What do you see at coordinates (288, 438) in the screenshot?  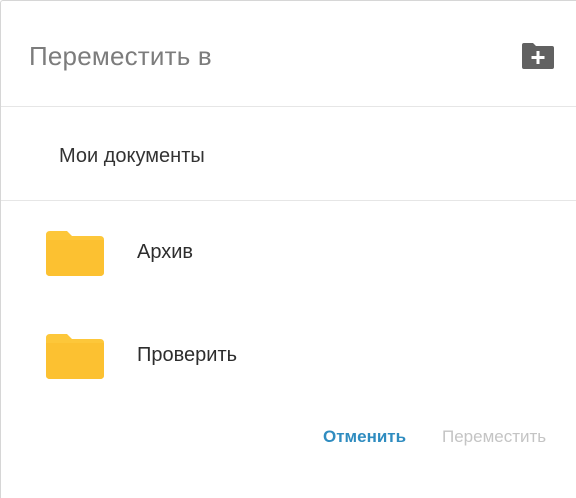 I see `dialog-actions: Отменить Переместить` at bounding box center [288, 438].